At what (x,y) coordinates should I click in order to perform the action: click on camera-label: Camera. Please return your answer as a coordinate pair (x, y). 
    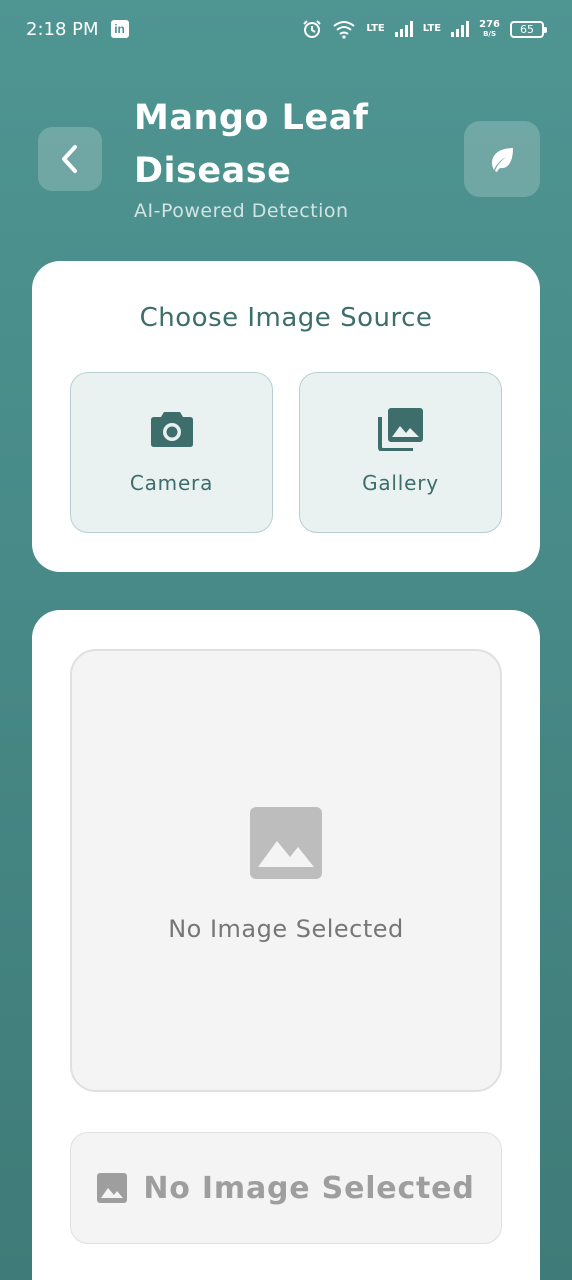
    Looking at the image, I should click on (171, 483).